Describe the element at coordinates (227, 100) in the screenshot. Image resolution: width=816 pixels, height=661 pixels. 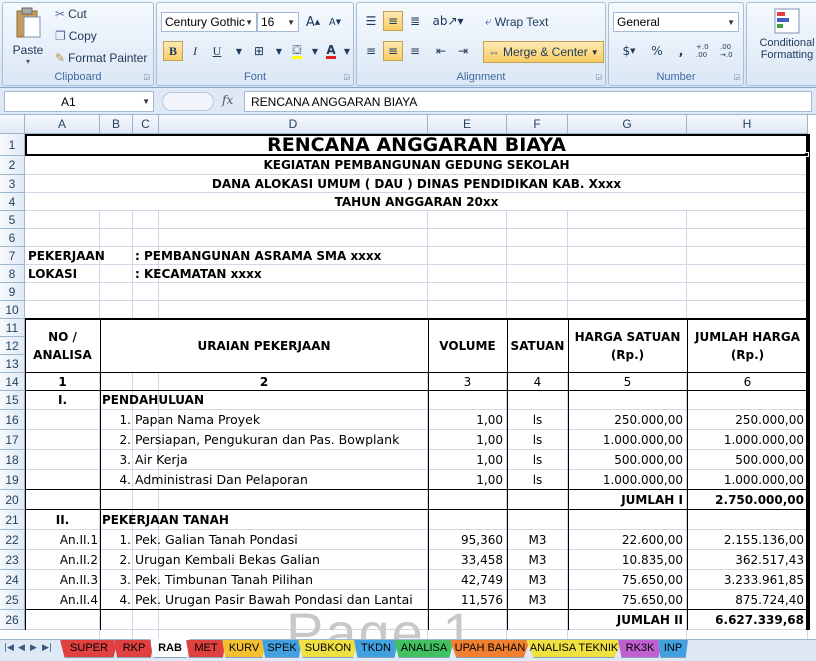
I see `insert-function-button: fx` at that location.